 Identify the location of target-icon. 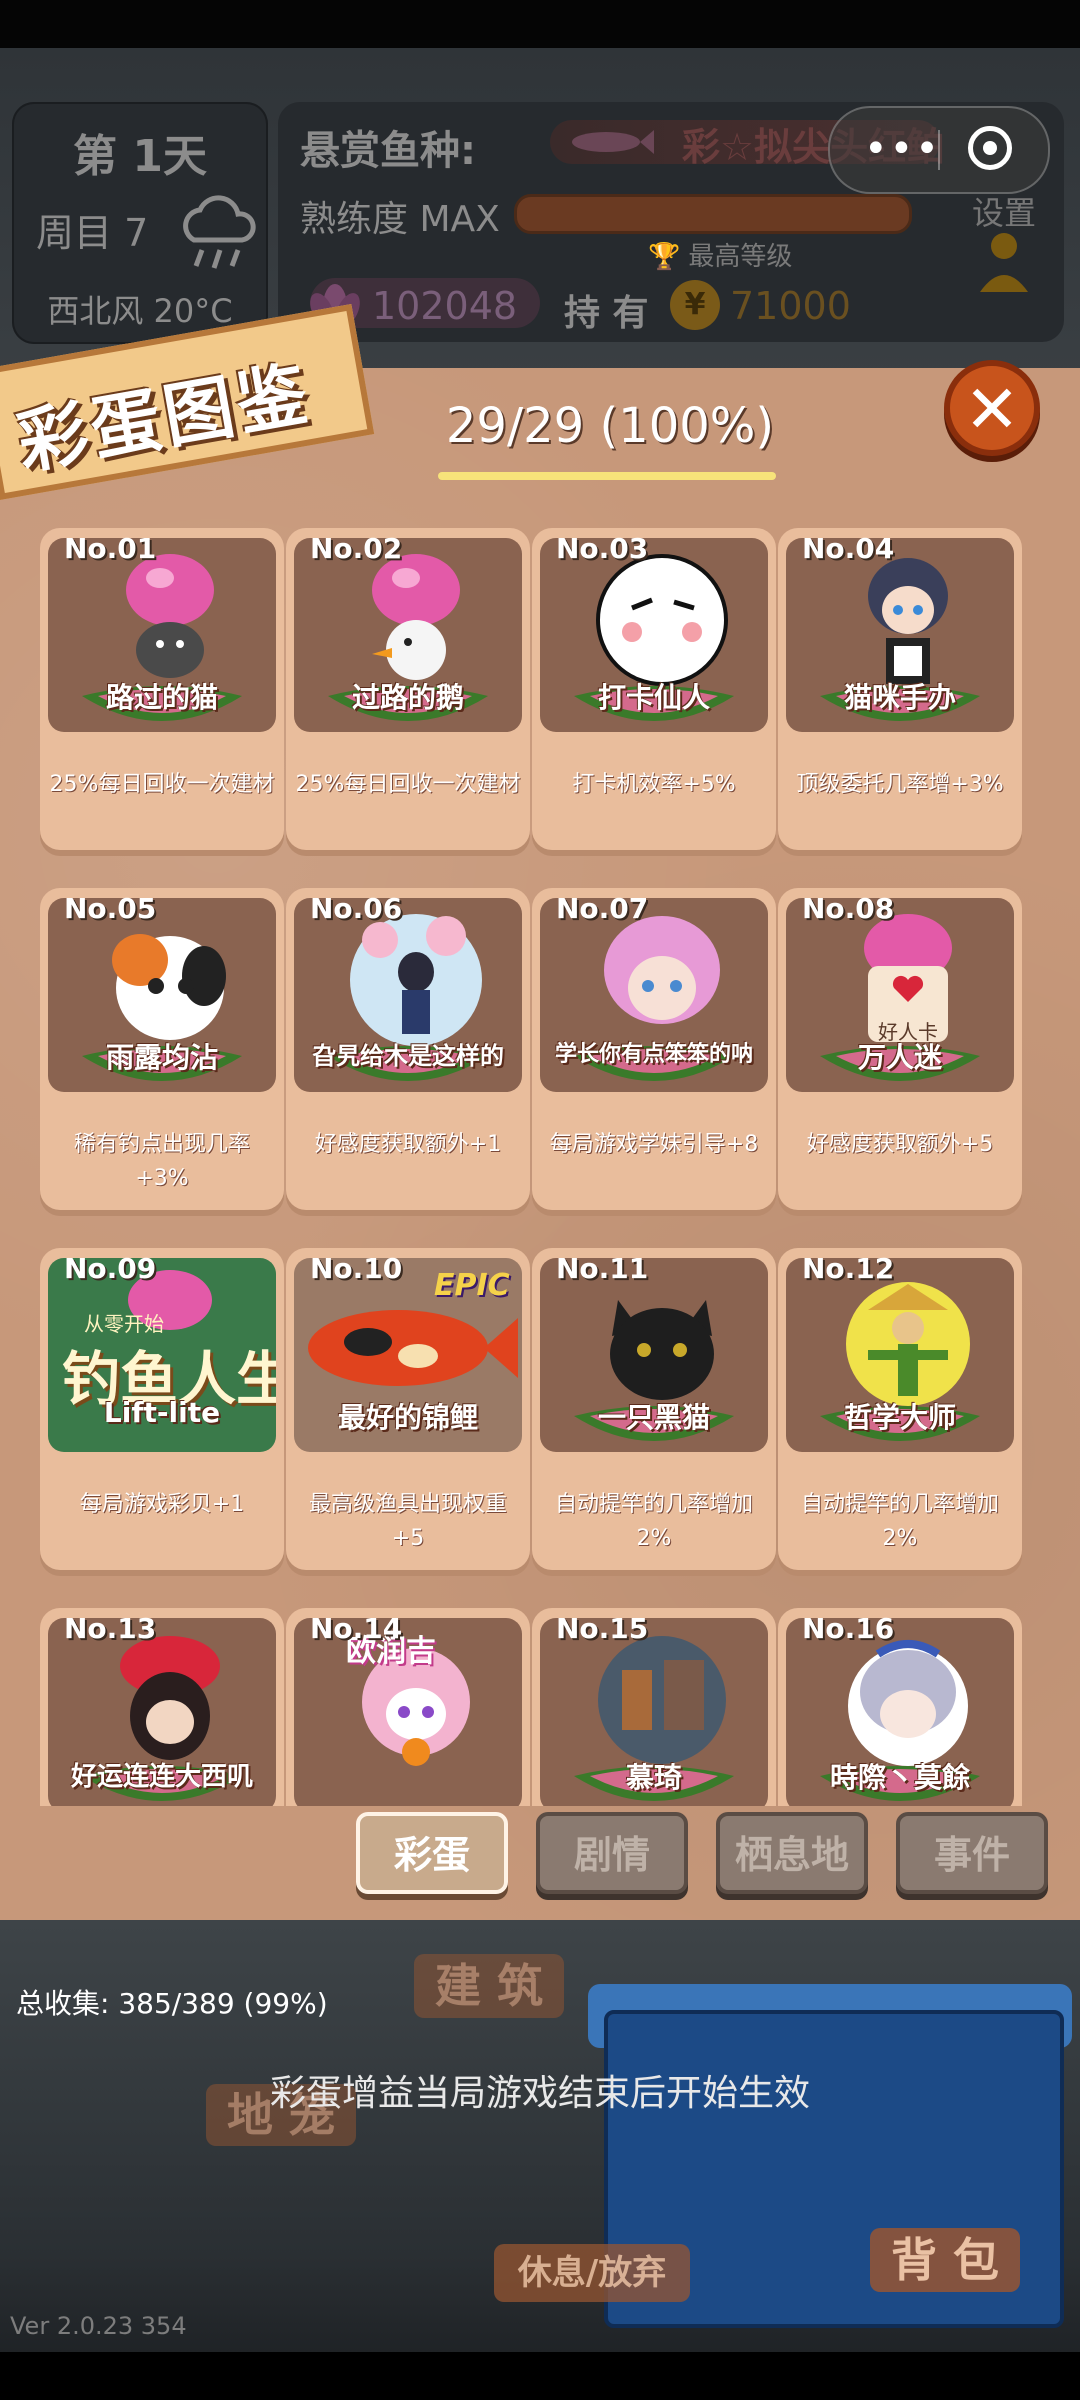
(990, 148).